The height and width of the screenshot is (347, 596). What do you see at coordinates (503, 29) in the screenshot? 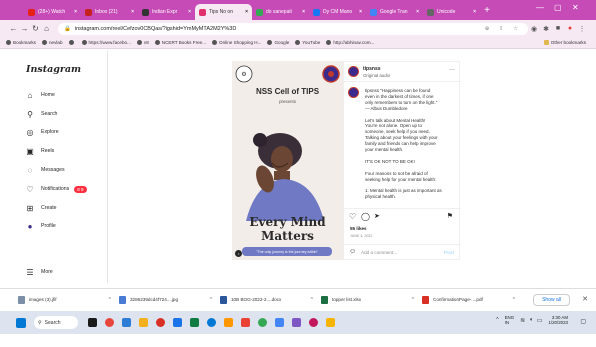
I see `omnibox-action-icons: ⊕ ⇪ ☆` at bounding box center [503, 29].